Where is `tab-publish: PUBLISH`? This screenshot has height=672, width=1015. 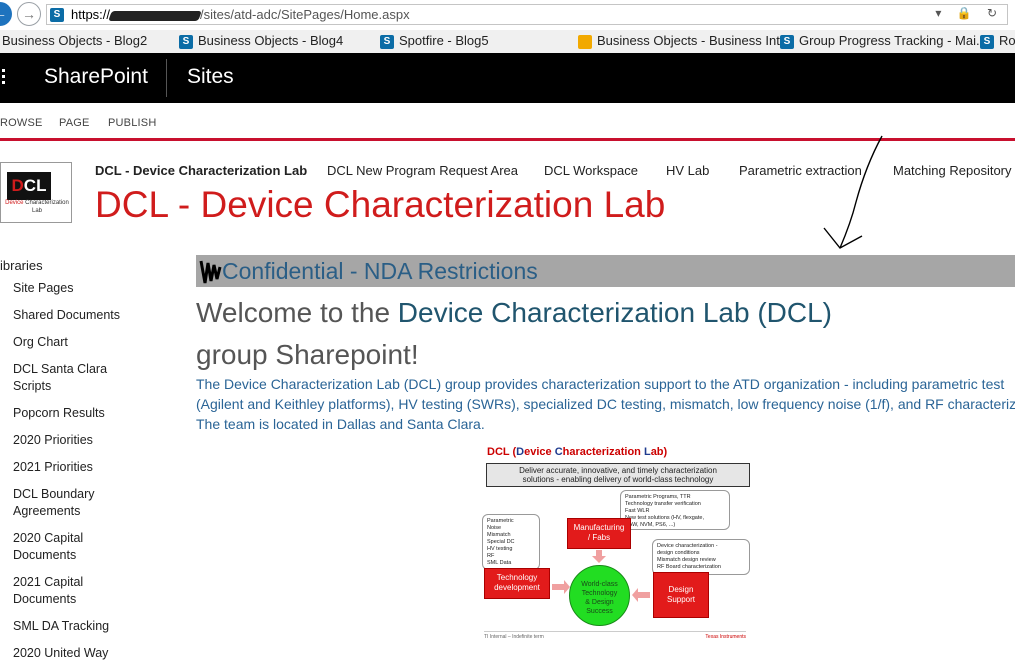 tab-publish: PUBLISH is located at coordinates (132, 123).